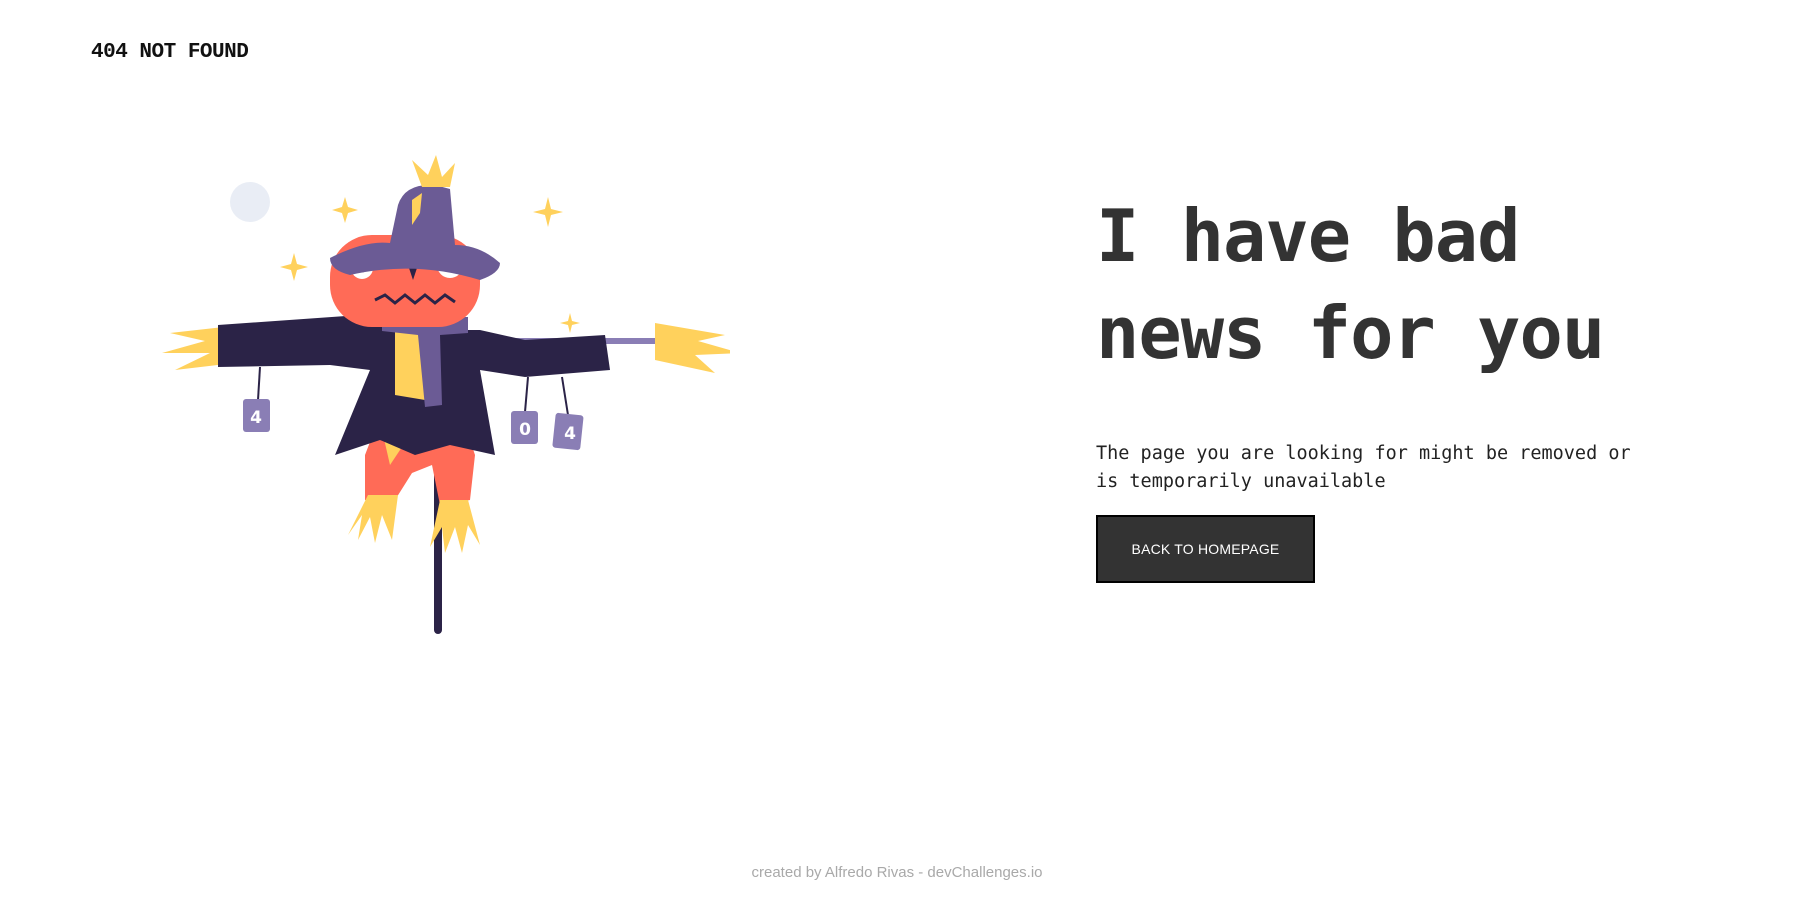  I want to click on straw-right-hand, so click(692, 348).